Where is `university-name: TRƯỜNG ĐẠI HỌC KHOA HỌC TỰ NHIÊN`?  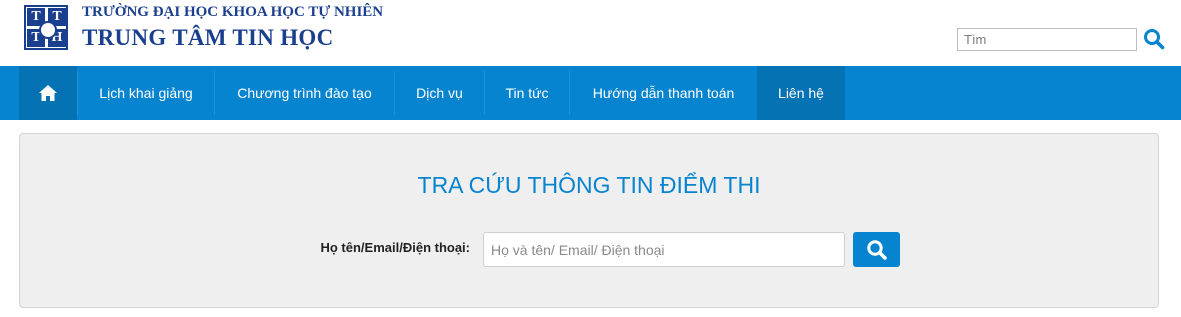
university-name: TRƯỜNG ĐẠI HỌC KHOA HỌC TỰ NHIÊN is located at coordinates (233, 12).